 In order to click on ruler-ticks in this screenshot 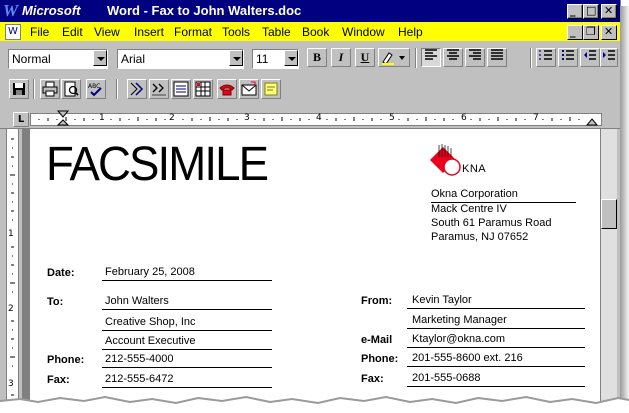, I will do `click(309, 119)`.